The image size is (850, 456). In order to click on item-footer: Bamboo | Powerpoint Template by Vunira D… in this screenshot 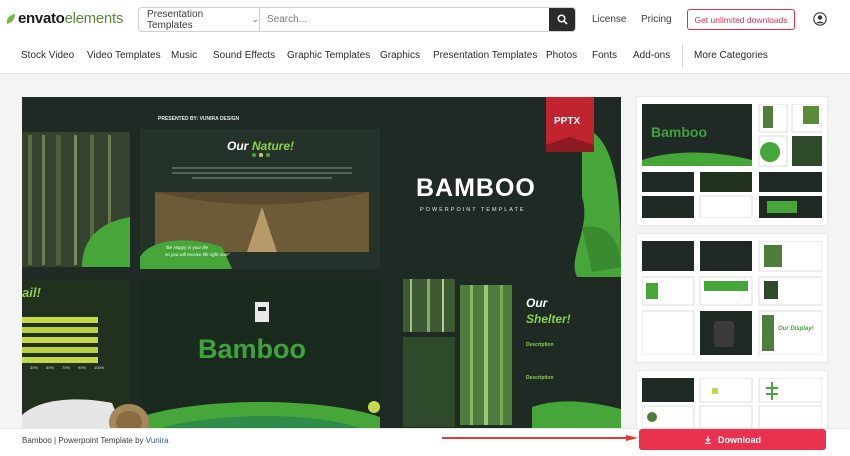, I will do `click(425, 442)`.